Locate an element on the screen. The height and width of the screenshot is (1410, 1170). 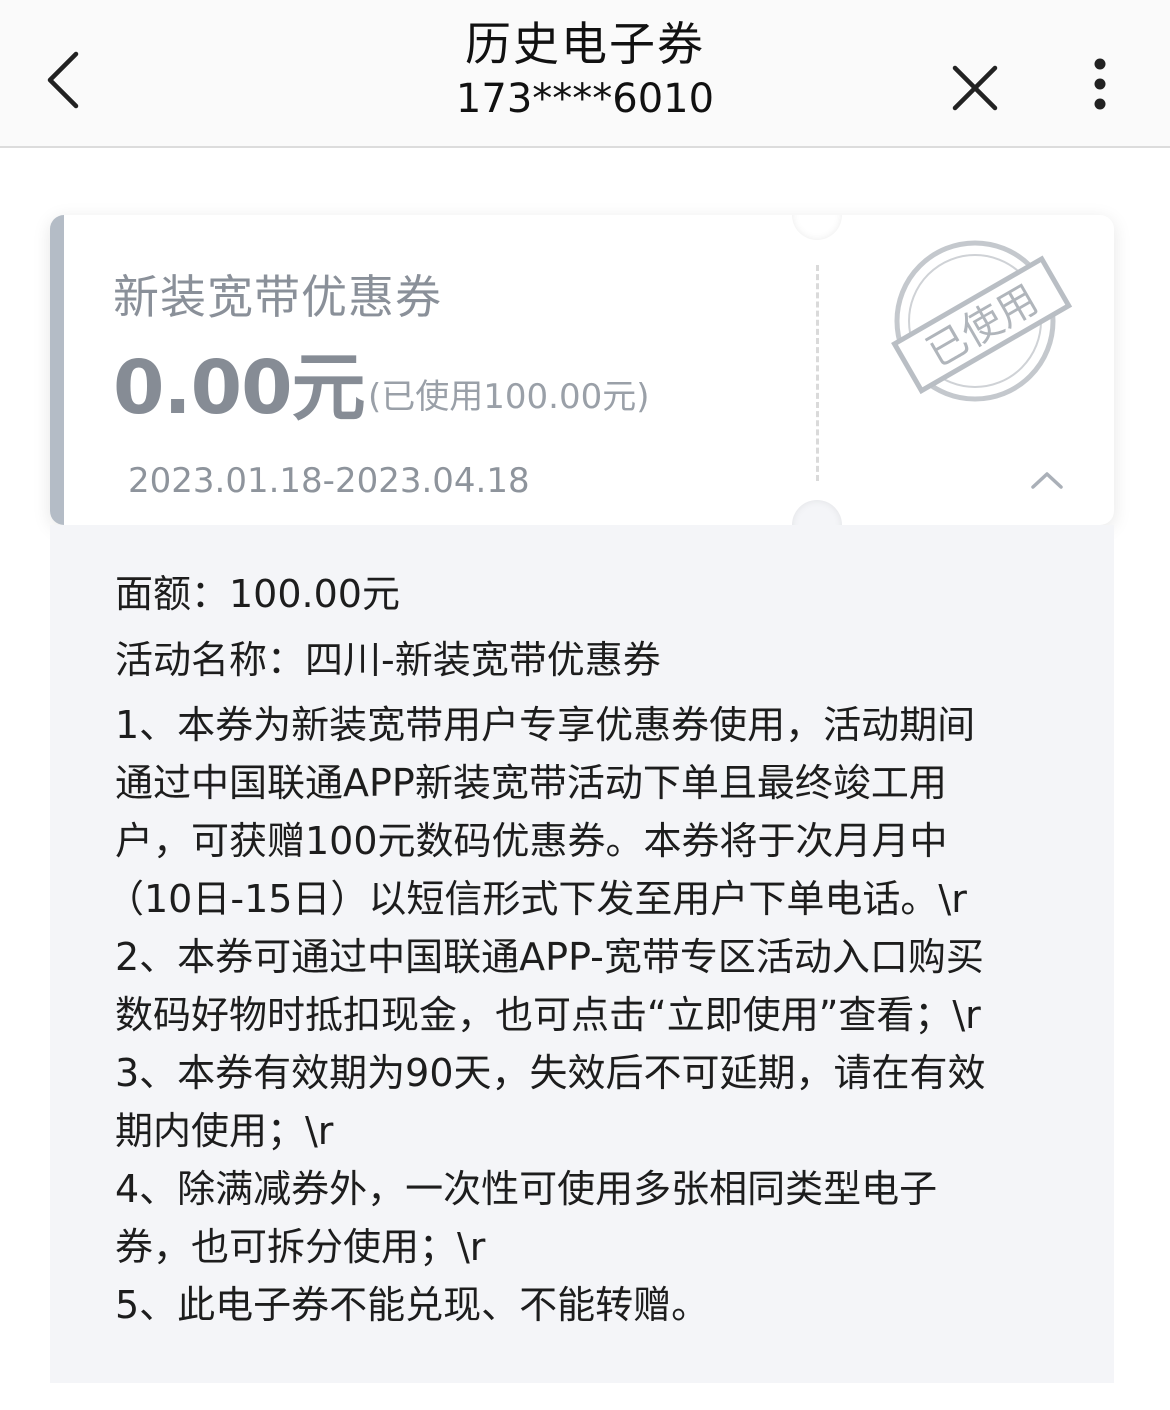
detail-rule-line: 通过中国联通APP新装宽带活动下单且最终竣工用 is located at coordinates (531, 783).